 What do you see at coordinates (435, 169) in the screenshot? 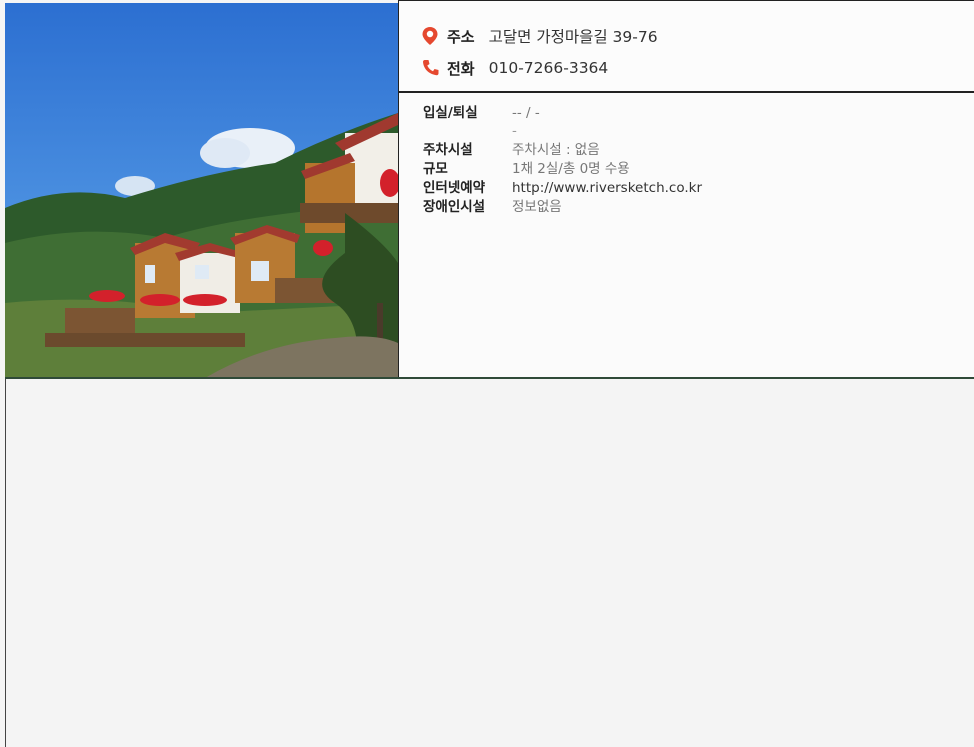
I see `scale-label: 규모` at bounding box center [435, 169].